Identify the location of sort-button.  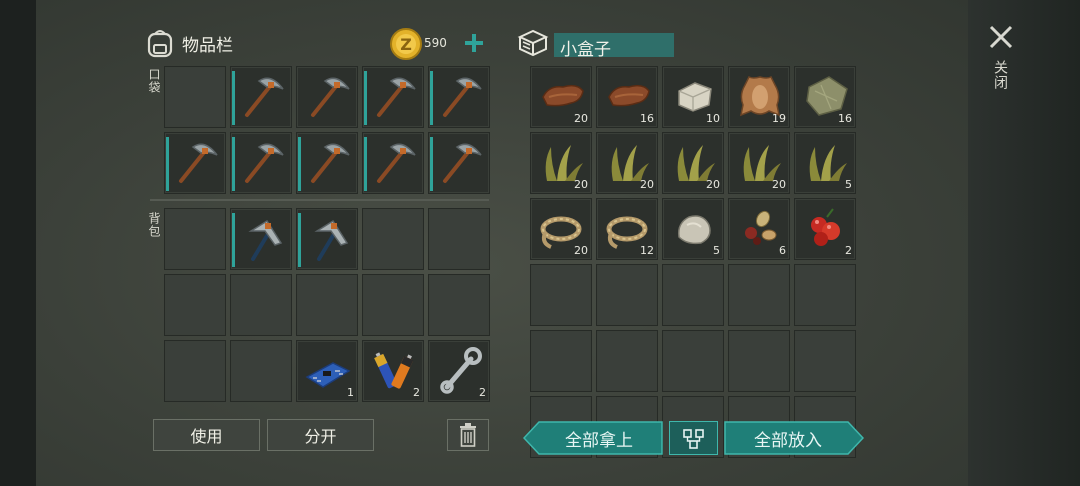
(693, 438).